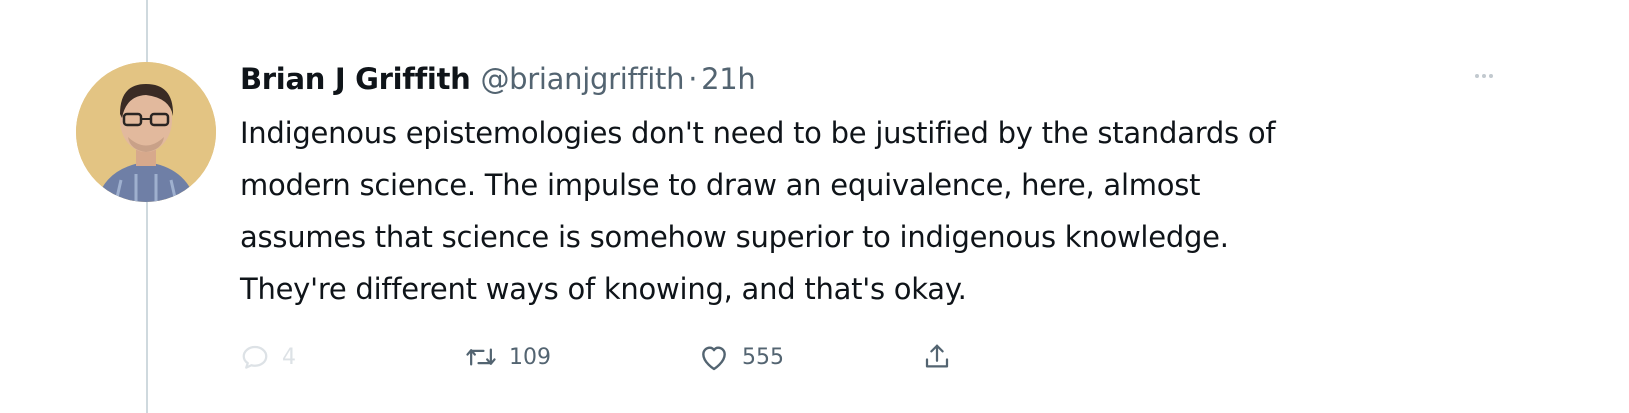 This screenshot has height=413, width=1629. I want to click on avatar, so click(146, 132).